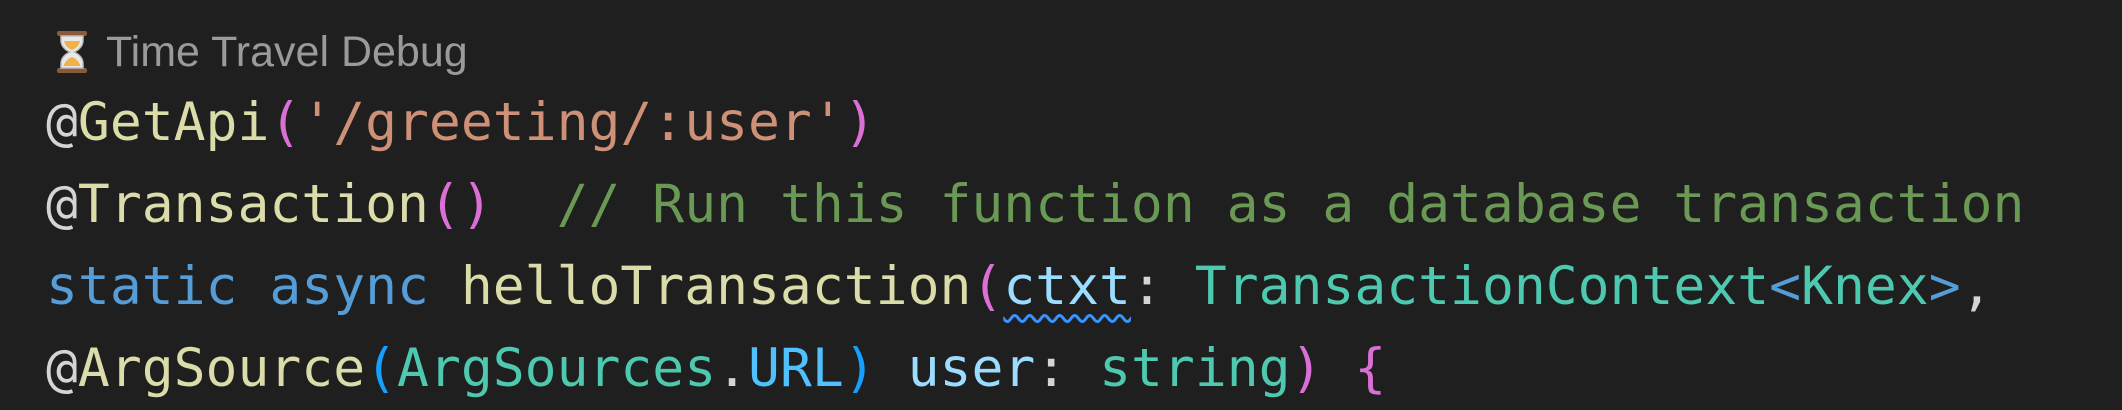 The image size is (2122, 410). I want to click on function-name: helloTransaction, so click(716, 286).